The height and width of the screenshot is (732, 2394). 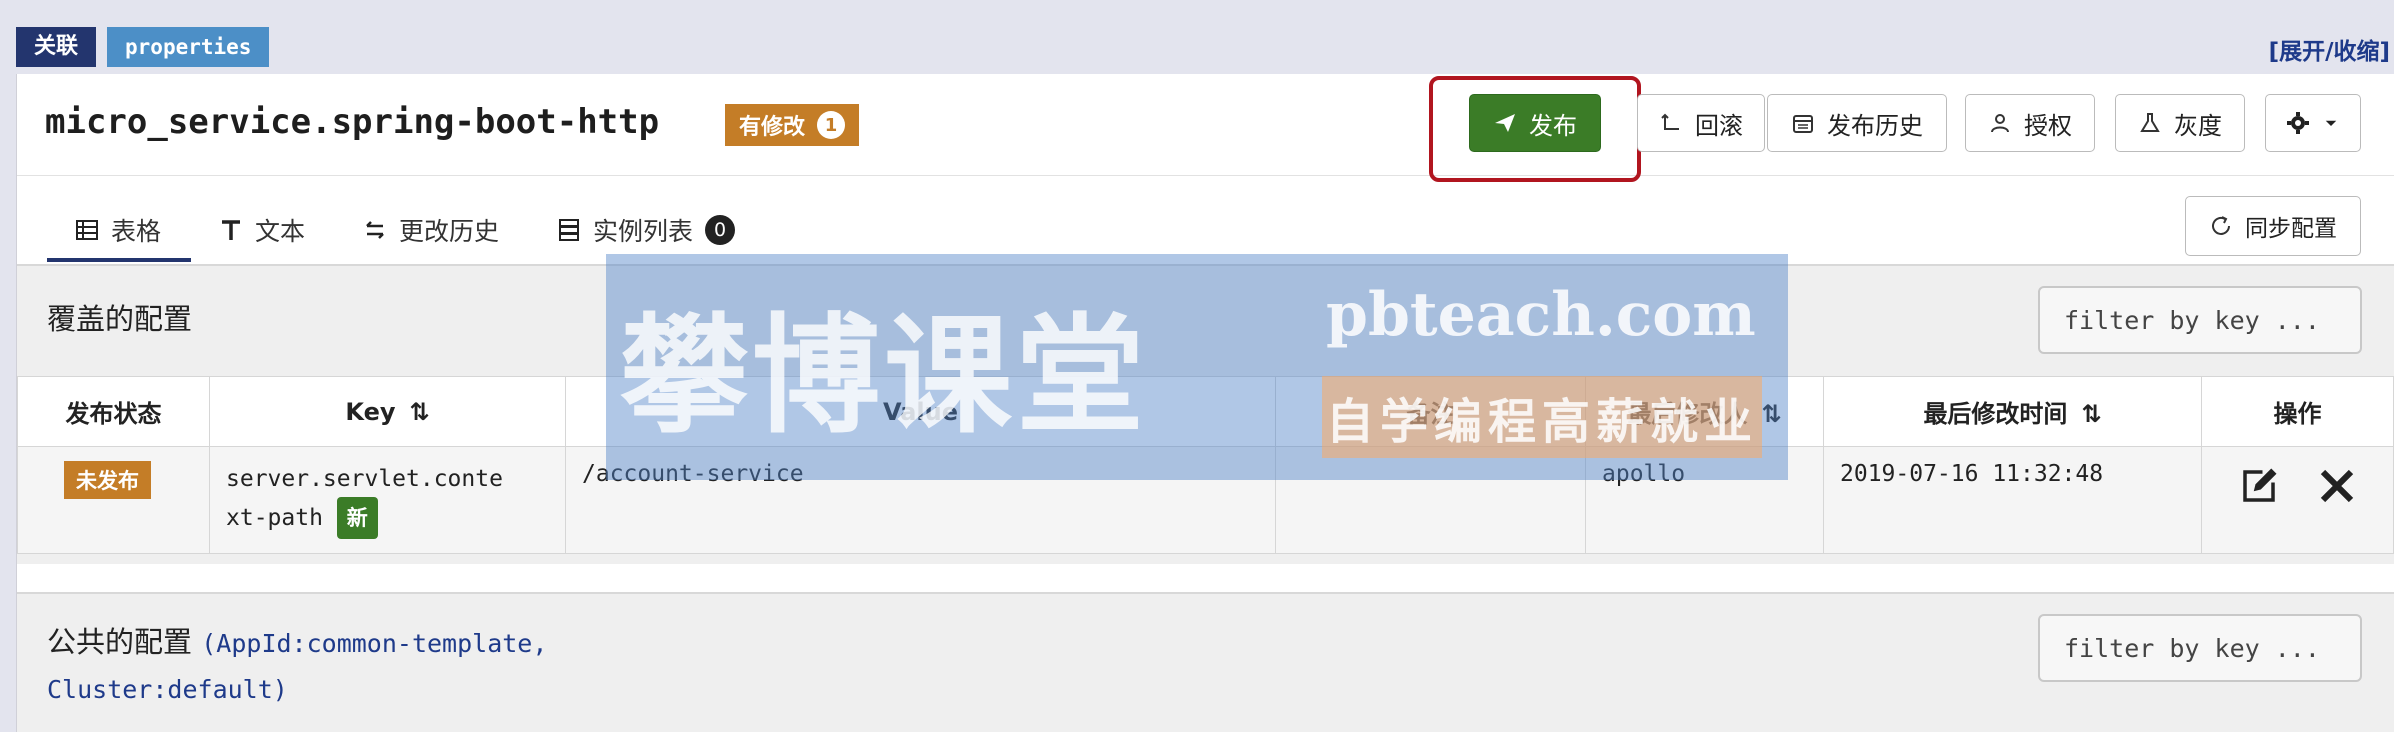 I want to click on rollback-icon, so click(x=1670, y=121).